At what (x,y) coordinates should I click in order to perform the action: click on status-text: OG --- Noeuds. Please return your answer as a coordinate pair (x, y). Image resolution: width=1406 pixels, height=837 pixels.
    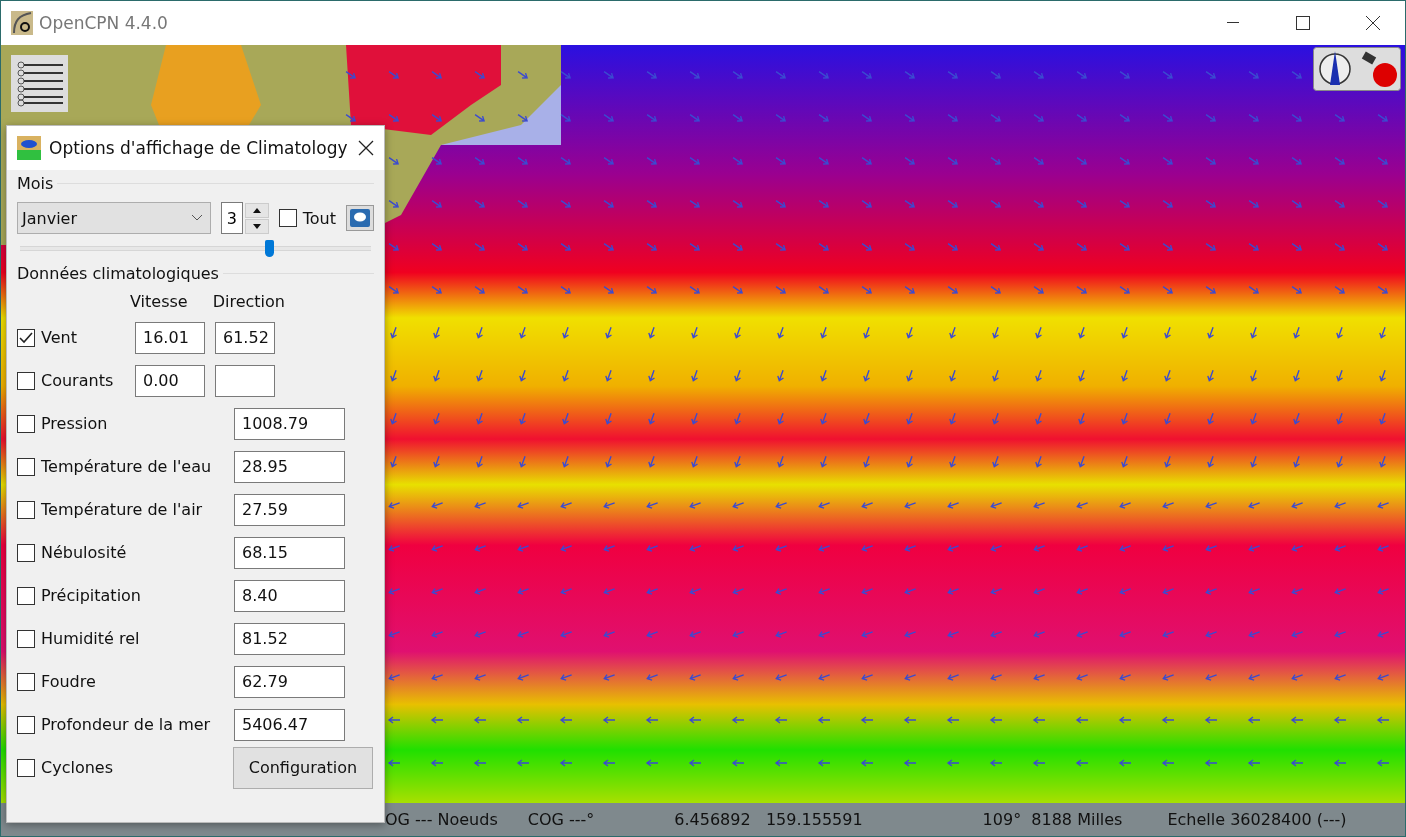
    Looking at the image, I should click on (441, 819).